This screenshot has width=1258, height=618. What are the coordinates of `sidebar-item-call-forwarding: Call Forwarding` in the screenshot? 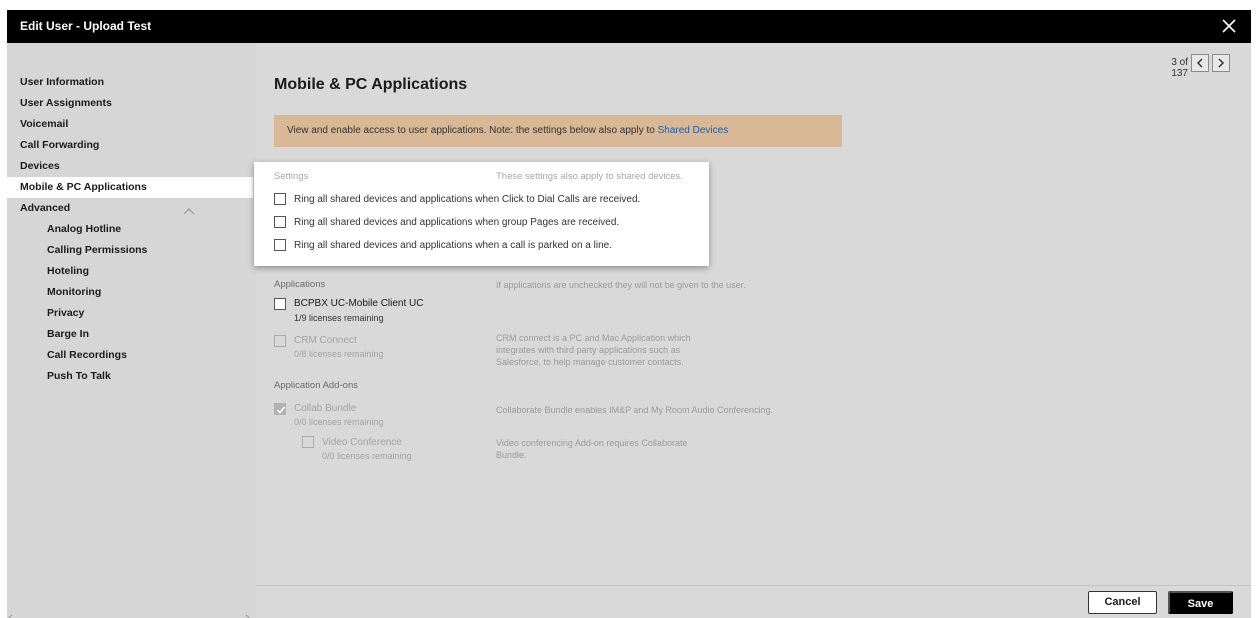 It's located at (131, 145).